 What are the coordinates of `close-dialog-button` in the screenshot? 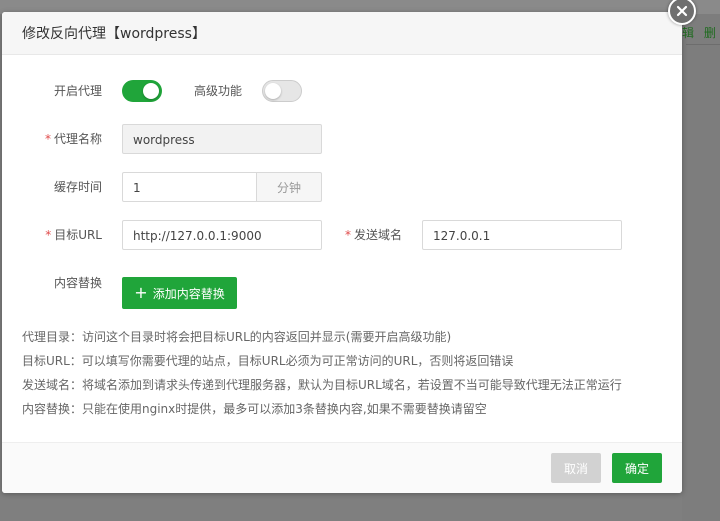 It's located at (682, 12).